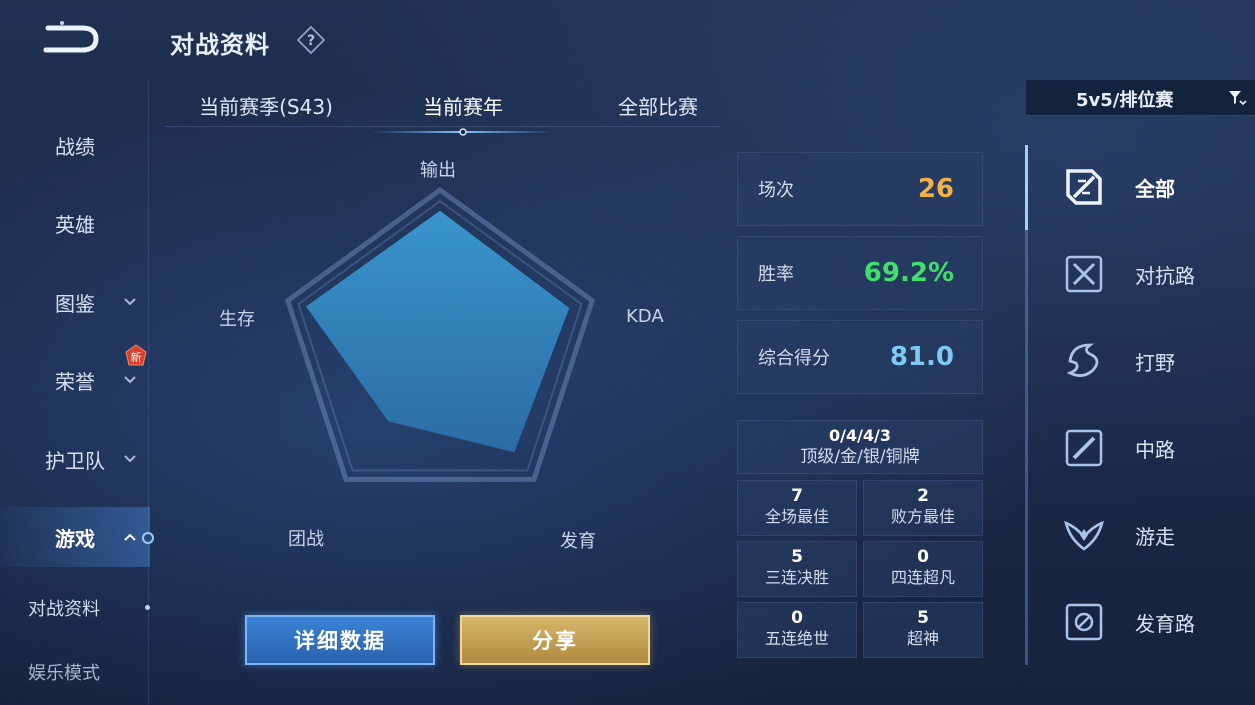 This screenshot has height=705, width=1255. Describe the element at coordinates (1125, 100) in the screenshot. I see `filter-label: 5v5/排位赛` at that location.